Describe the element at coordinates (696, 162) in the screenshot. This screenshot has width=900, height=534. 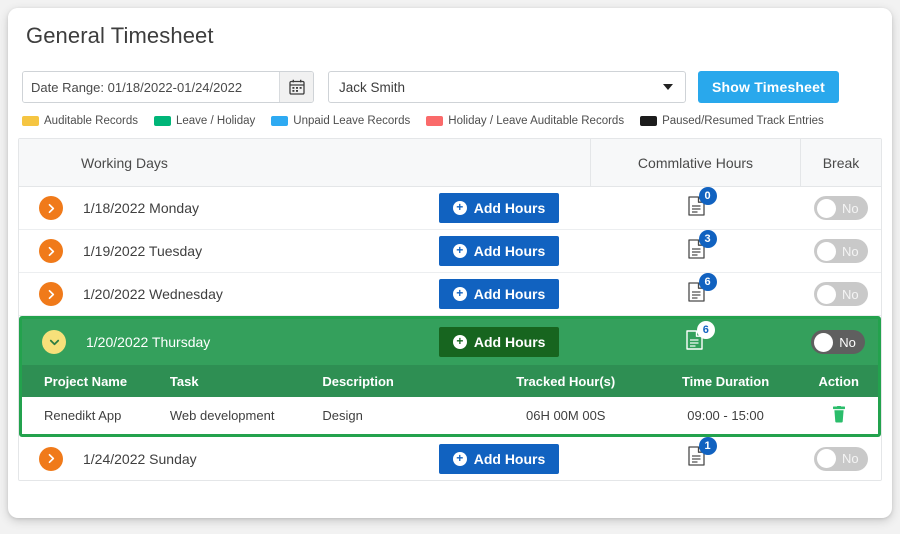
I see `column-header-cumulative-hours: Commlative Hours` at that location.